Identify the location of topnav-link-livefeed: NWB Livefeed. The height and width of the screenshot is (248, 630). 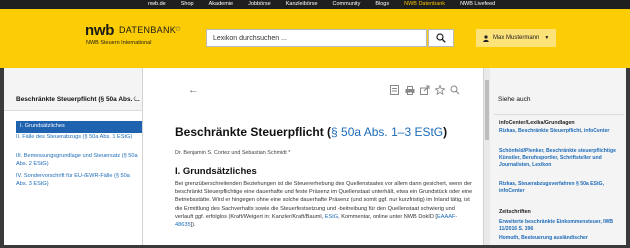
(477, 4).